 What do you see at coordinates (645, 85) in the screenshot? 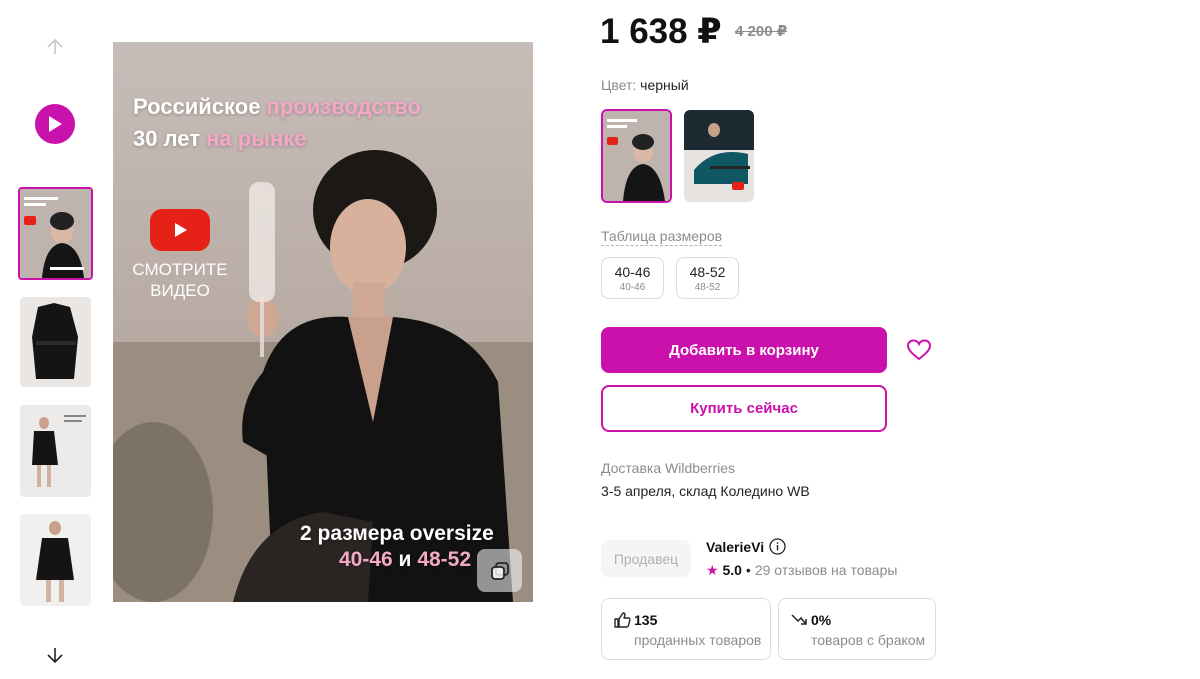
I see `color-label: Цвет: черный` at bounding box center [645, 85].